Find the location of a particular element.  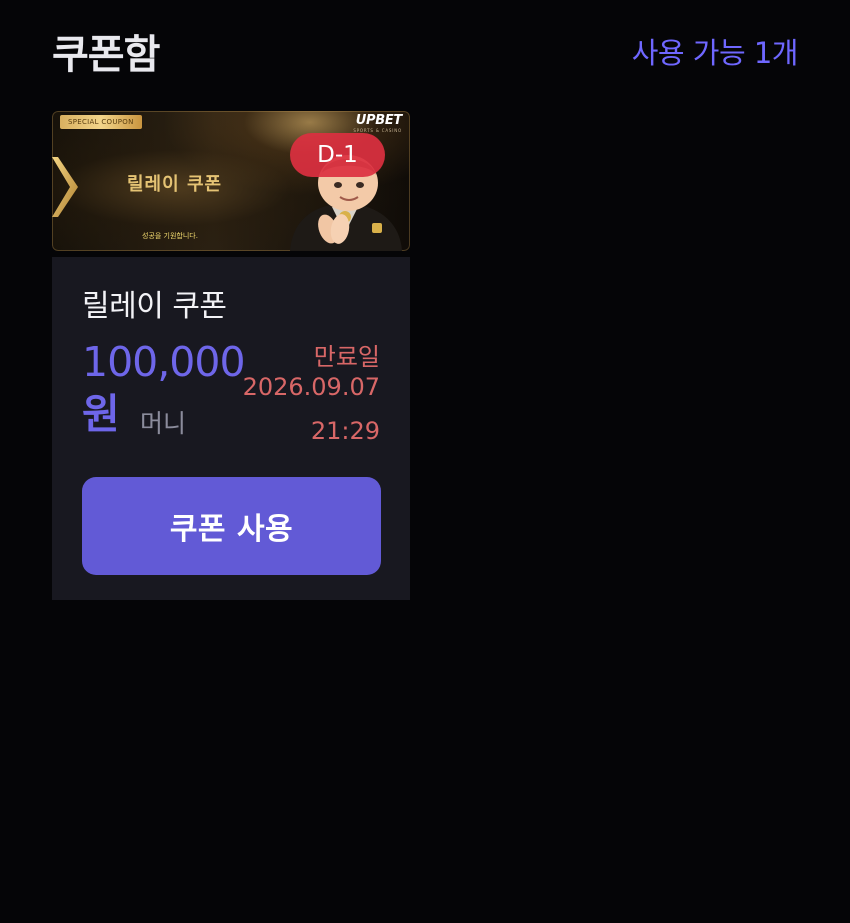

chevron-right-icon is located at coordinates (65, 187).